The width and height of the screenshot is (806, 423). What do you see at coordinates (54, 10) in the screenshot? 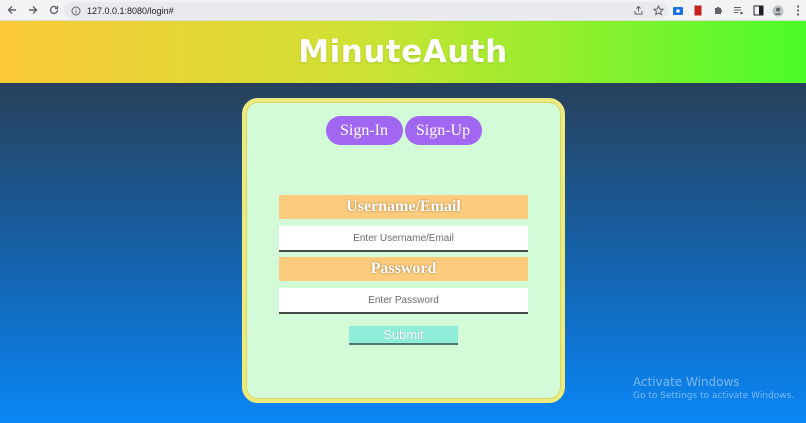
I see `reload-icon` at bounding box center [54, 10].